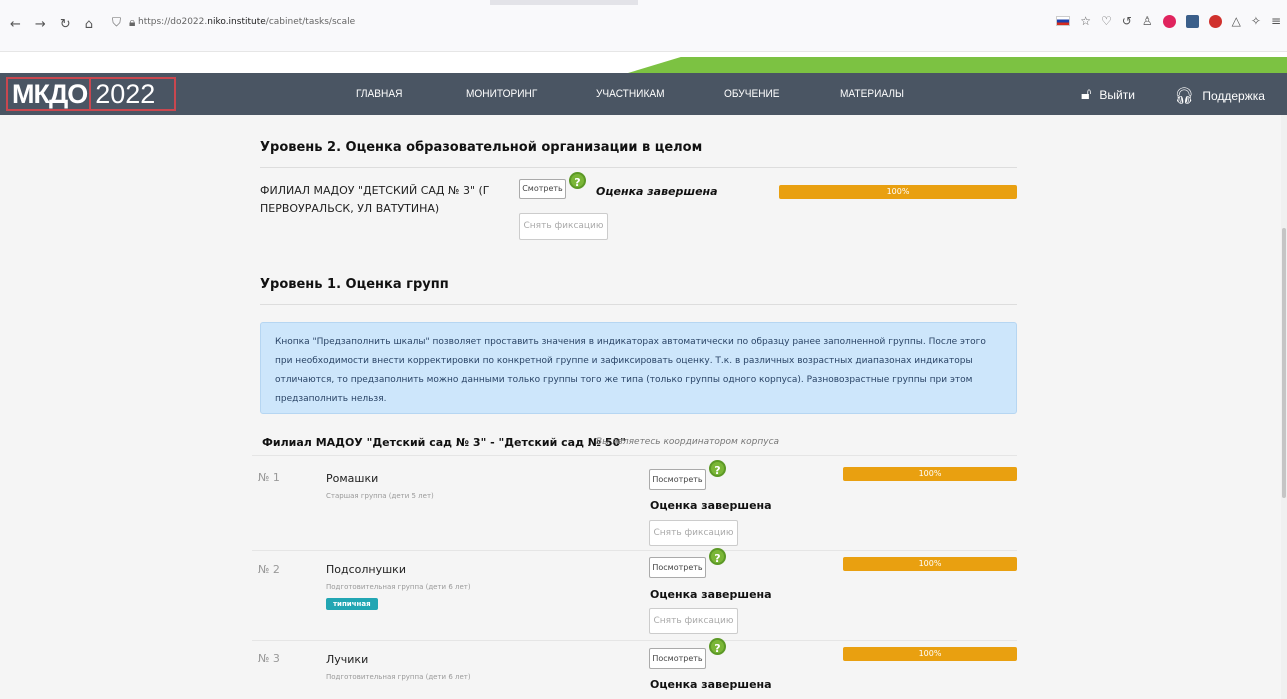 This screenshot has width=1287, height=699. What do you see at coordinates (1086, 94) in the screenshot?
I see `unlock-icon: 🔓︎` at bounding box center [1086, 94].